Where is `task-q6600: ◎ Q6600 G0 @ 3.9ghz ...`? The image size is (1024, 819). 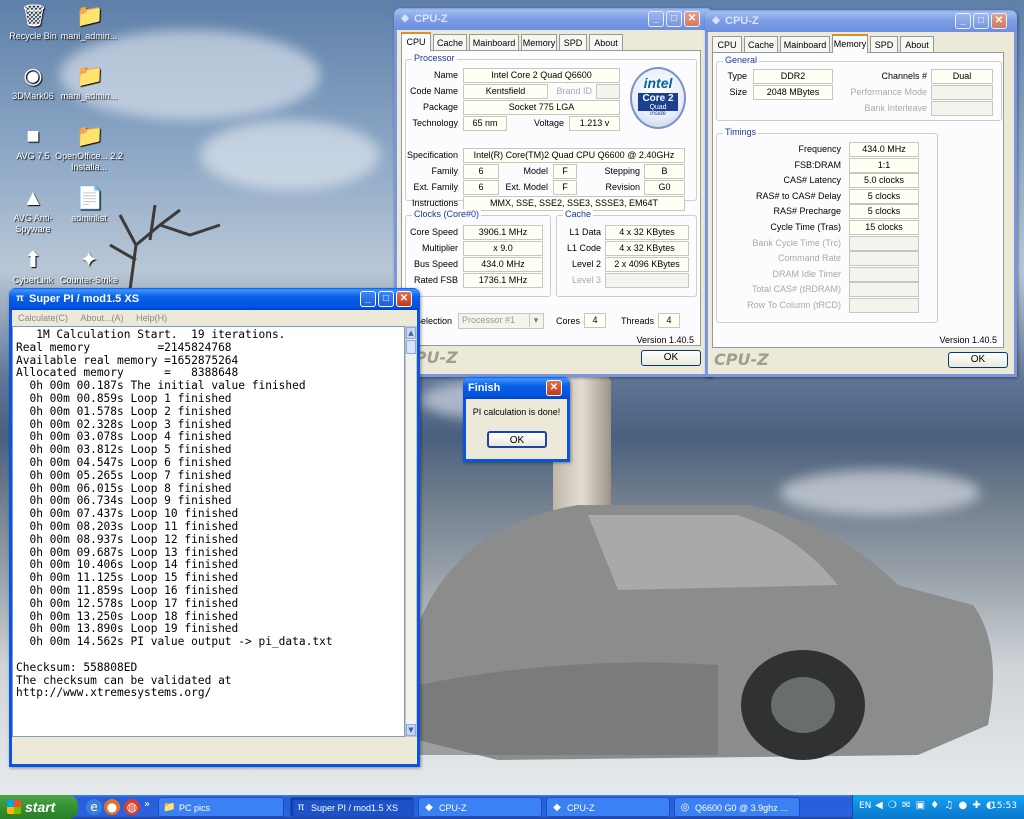
task-q6600: ◎ Q6600 G0 @ 3.9ghz ... is located at coordinates (737, 807).